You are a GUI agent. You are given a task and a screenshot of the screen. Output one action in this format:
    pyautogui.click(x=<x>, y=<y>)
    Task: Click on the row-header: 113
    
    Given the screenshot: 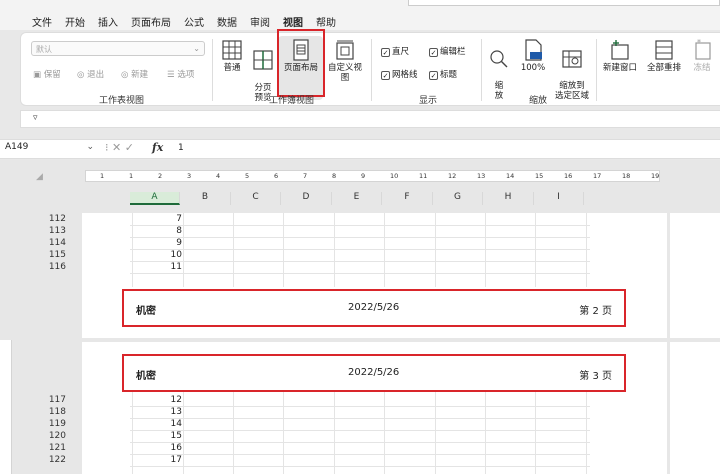 What is the action you would take?
    pyautogui.click(x=48, y=231)
    